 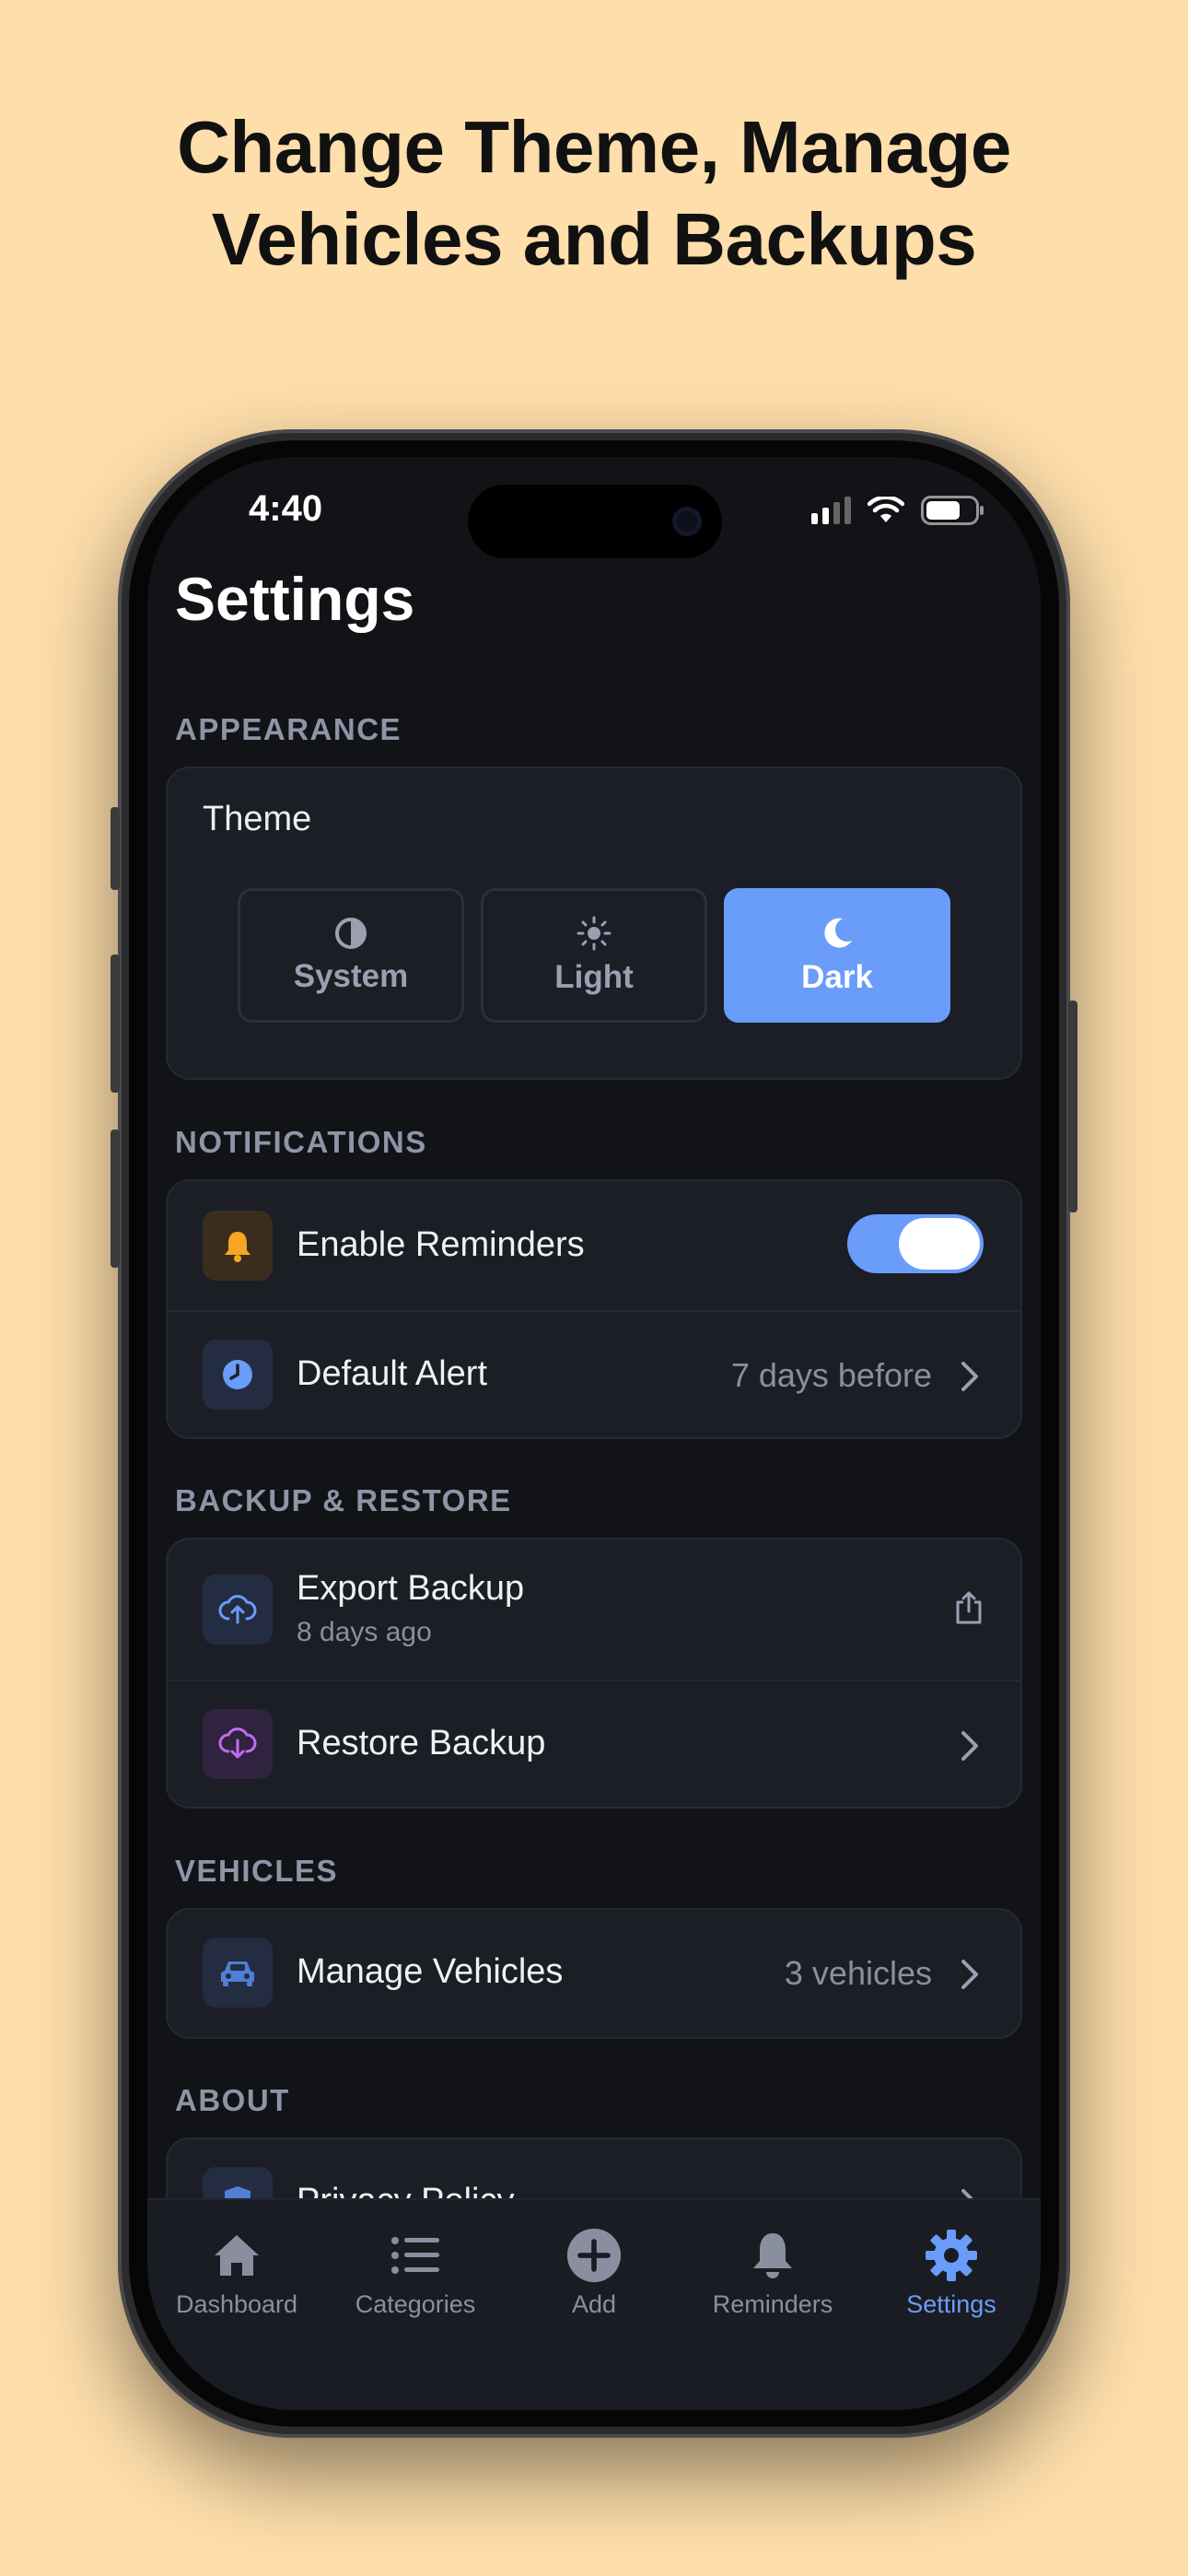 I want to click on section-label-vehicles: VEHICLES, so click(x=257, y=1871).